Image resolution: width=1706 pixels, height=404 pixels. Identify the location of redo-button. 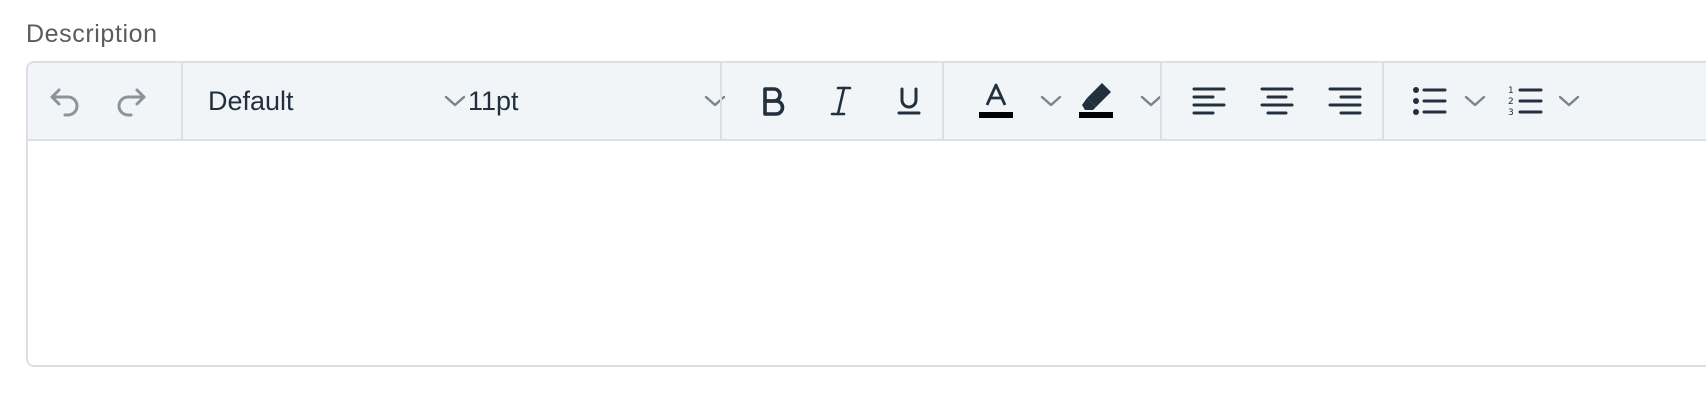
(131, 101).